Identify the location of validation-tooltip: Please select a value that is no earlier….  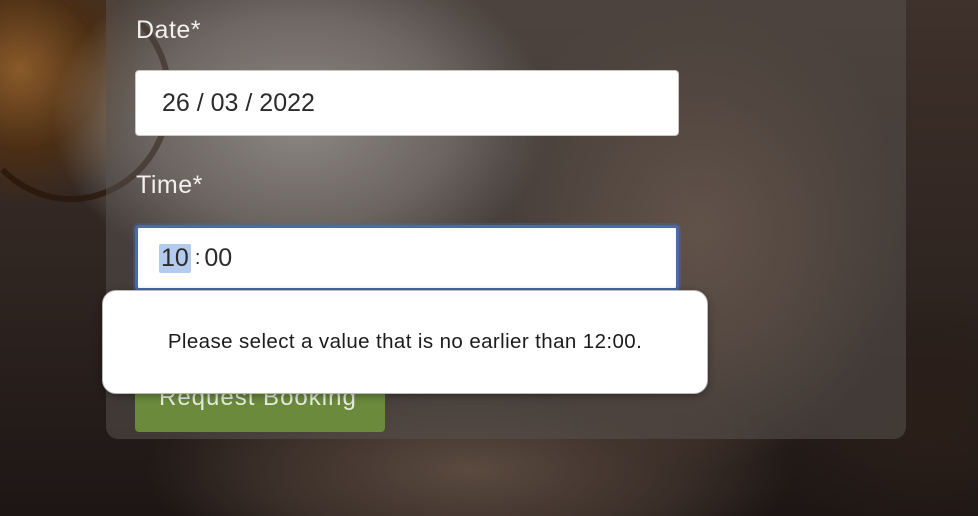
(405, 342).